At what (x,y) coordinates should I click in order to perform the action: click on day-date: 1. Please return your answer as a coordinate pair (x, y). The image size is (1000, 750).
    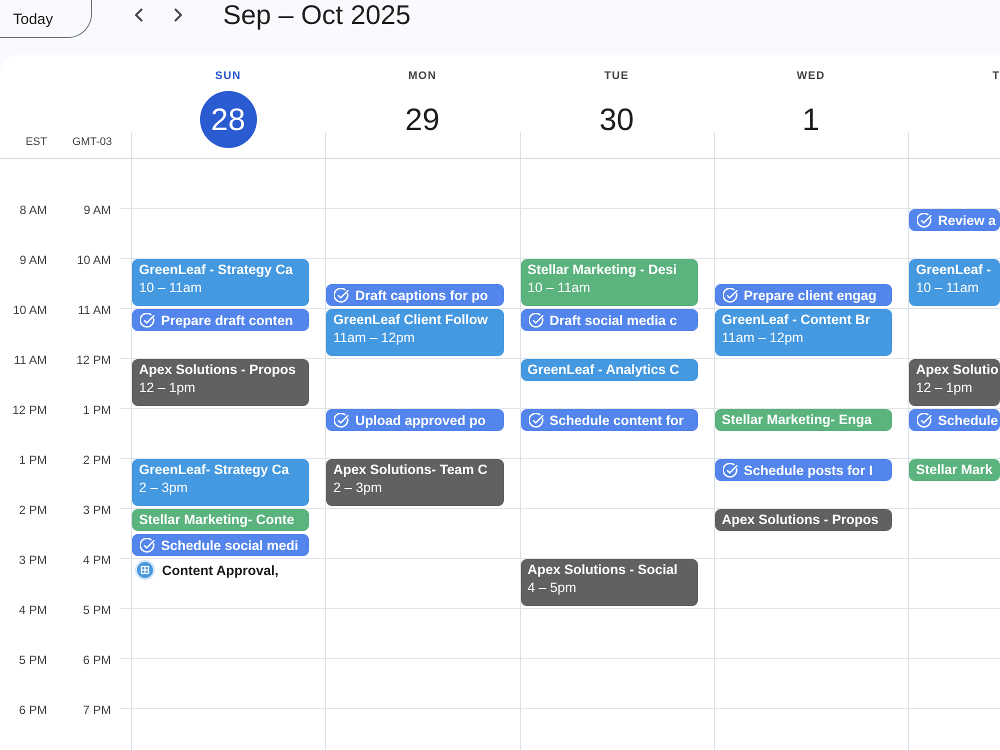
    Looking at the image, I should click on (811, 119).